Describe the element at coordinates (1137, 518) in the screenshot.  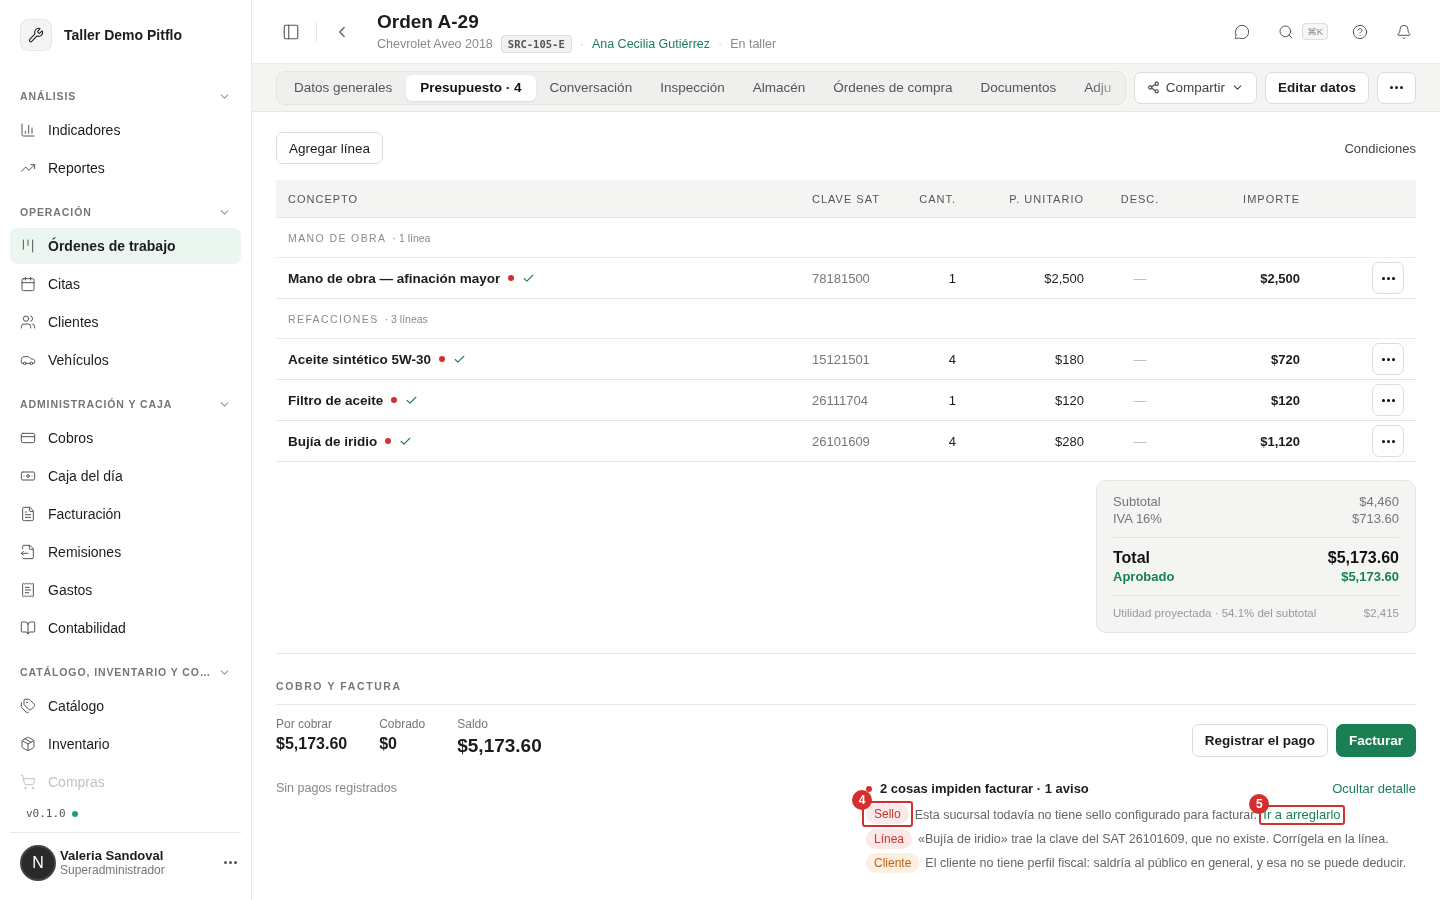
I see `tax-label: IVA 16%` at that location.